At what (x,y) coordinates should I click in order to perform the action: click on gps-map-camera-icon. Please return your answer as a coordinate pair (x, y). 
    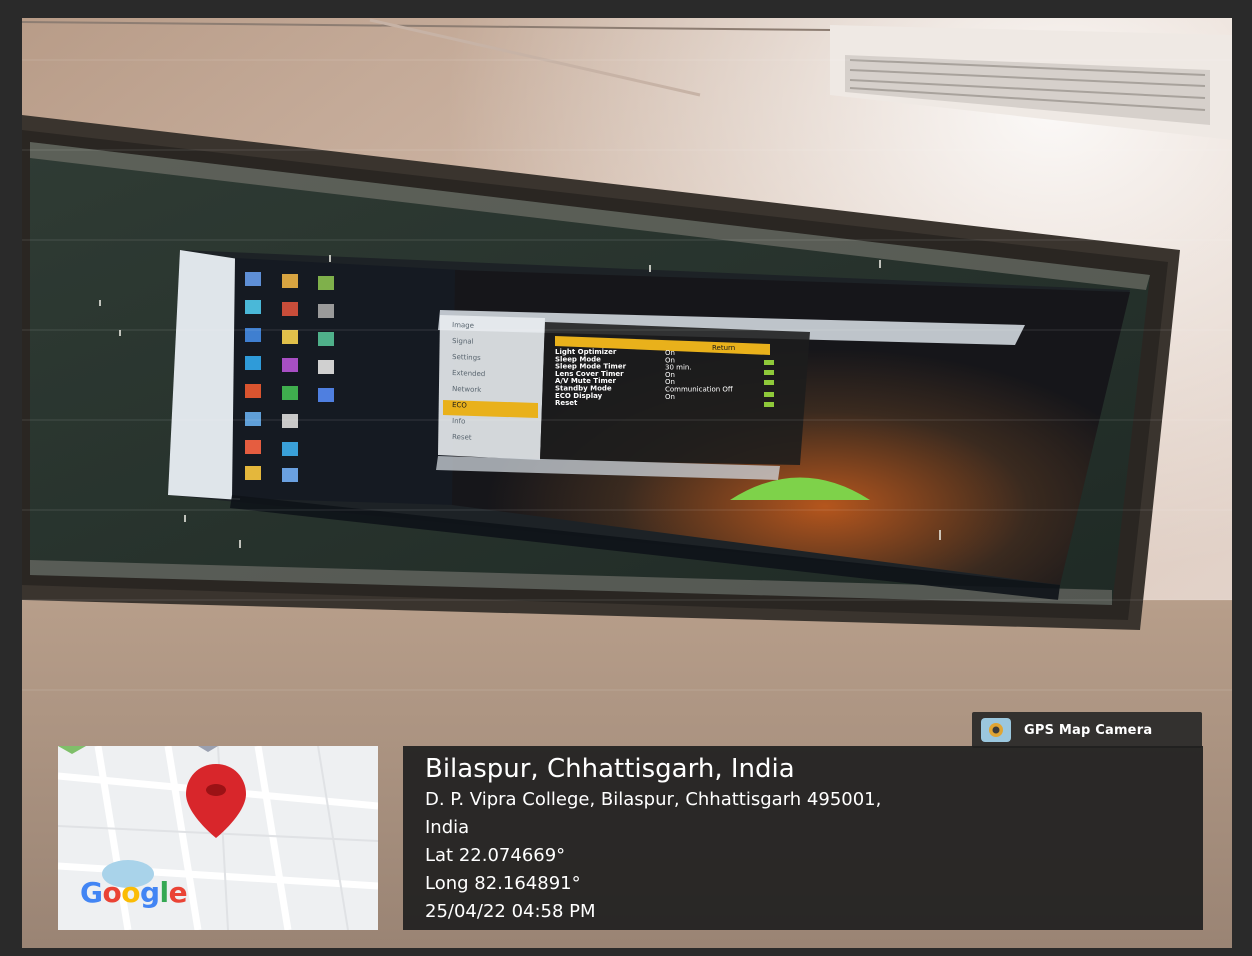
    Looking at the image, I should click on (996, 730).